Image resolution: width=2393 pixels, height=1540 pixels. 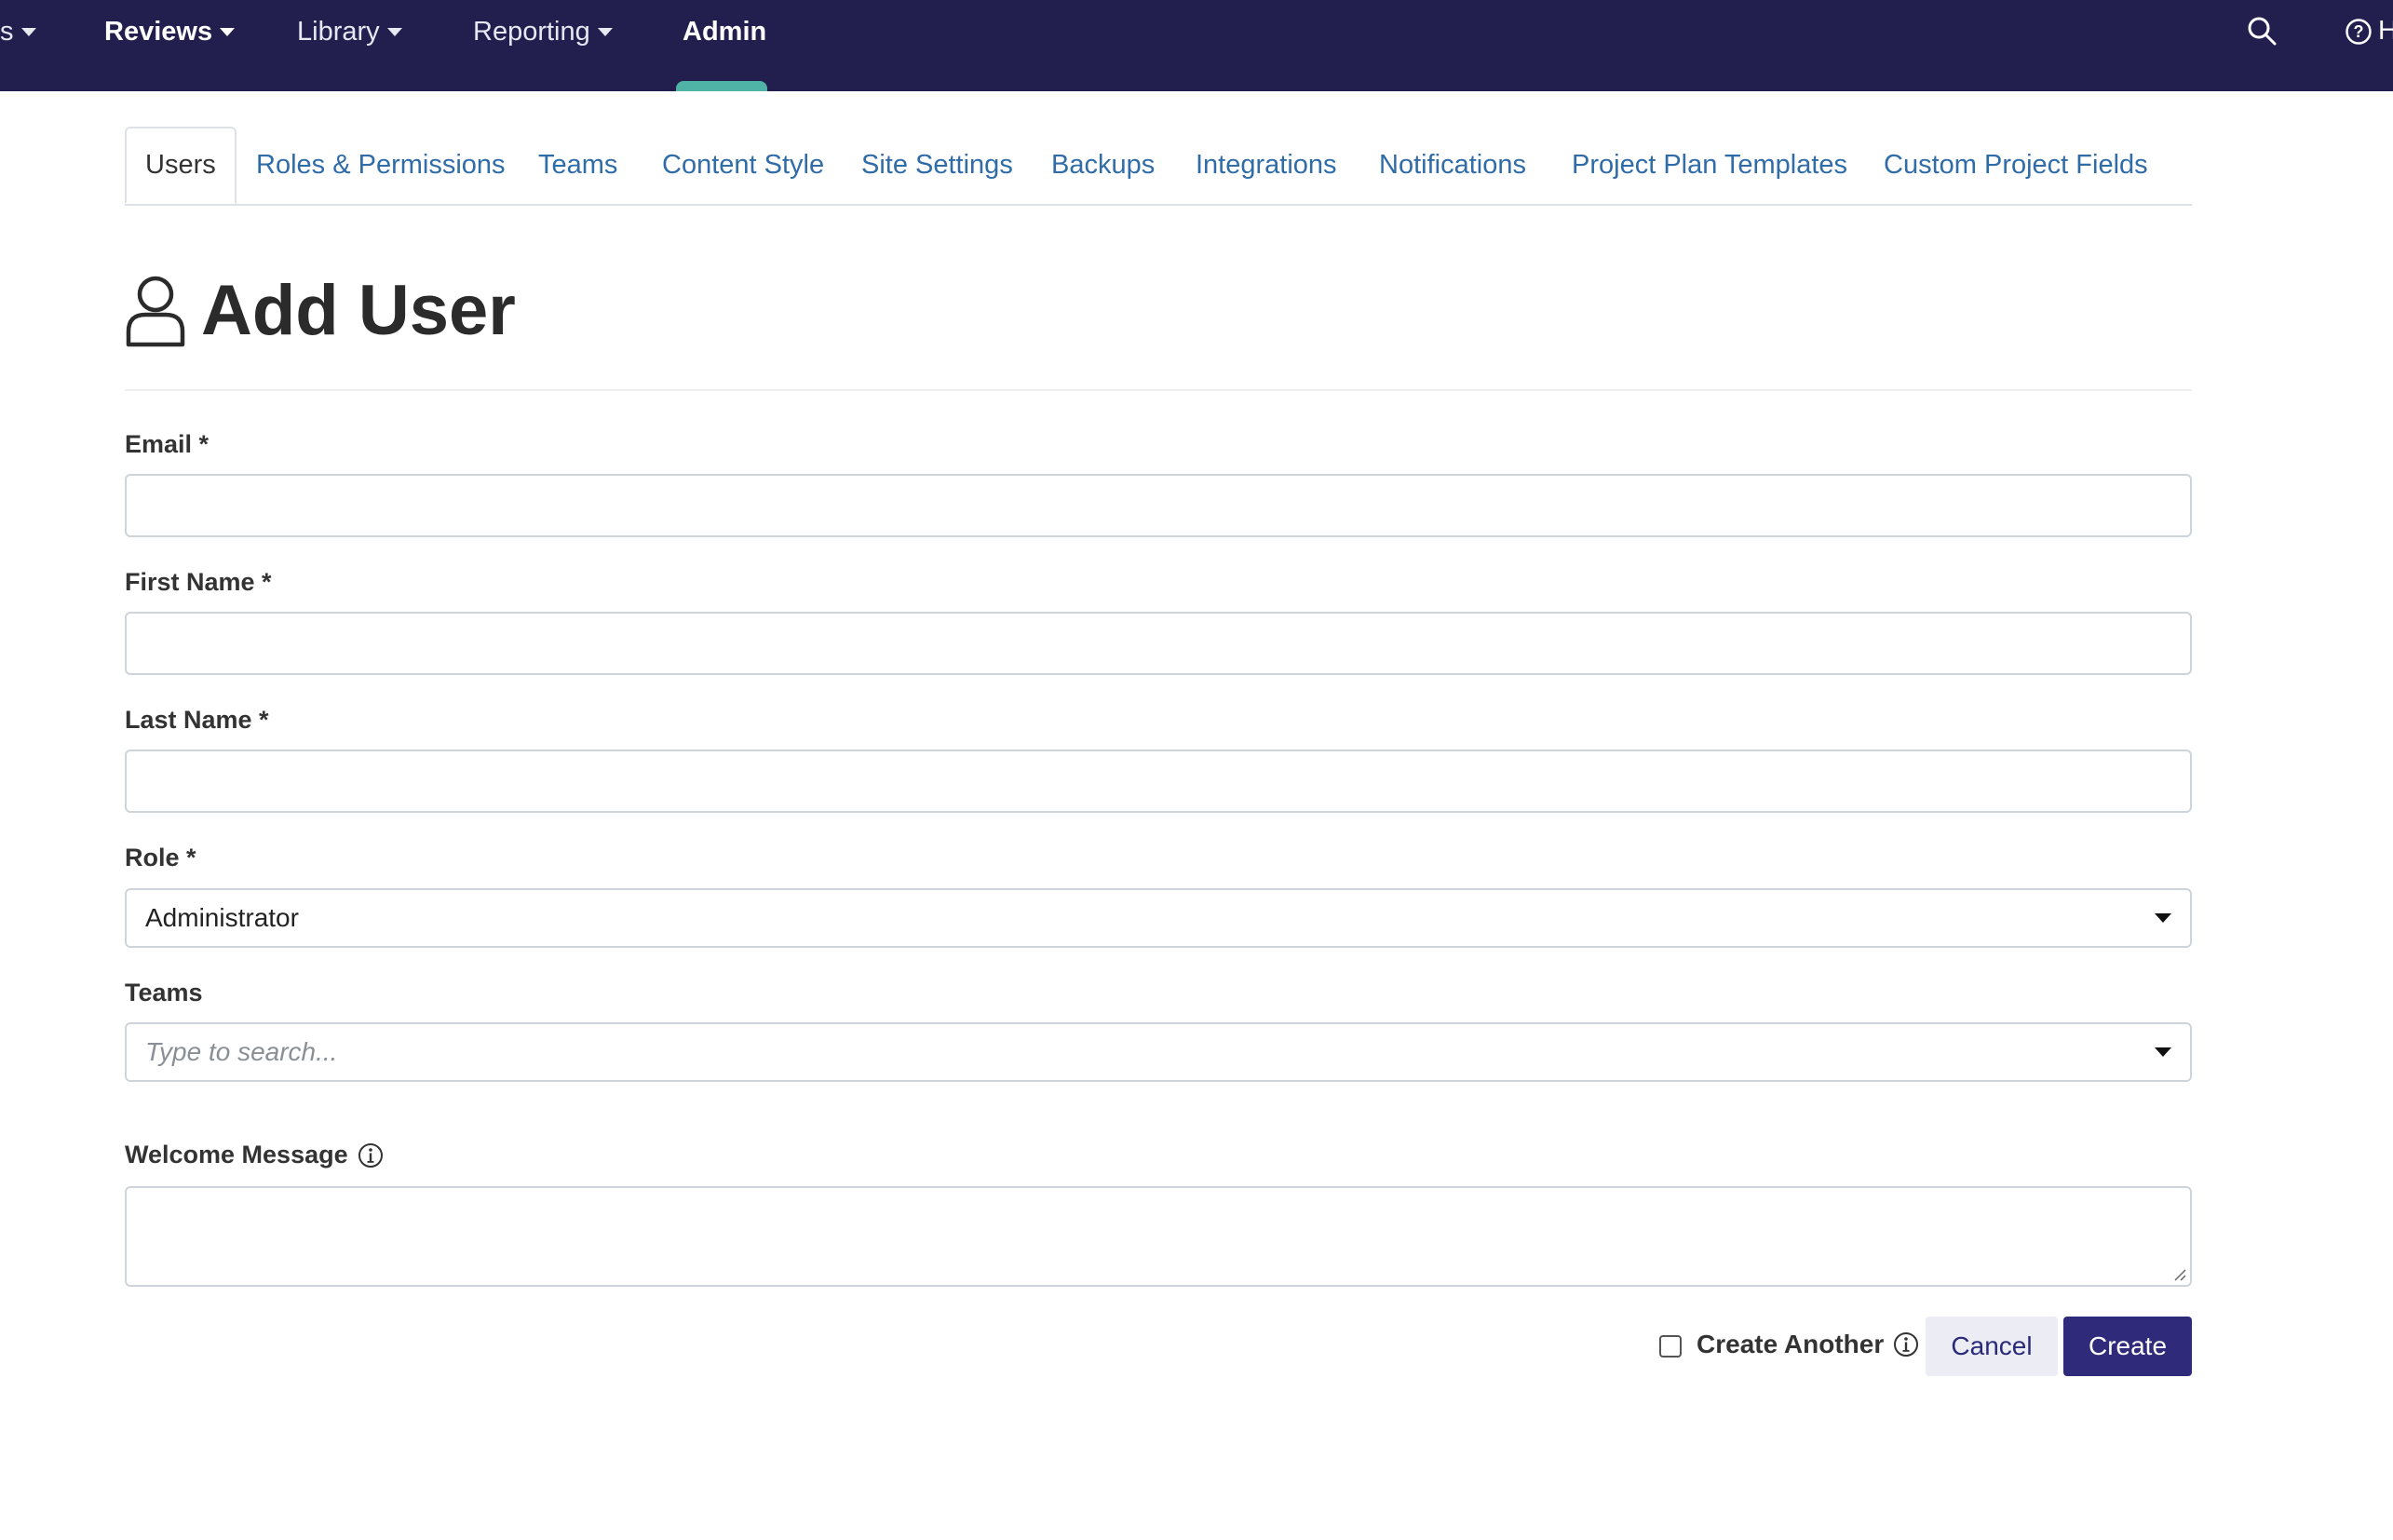 I want to click on tab-notifications: Notifications, so click(x=1452, y=165).